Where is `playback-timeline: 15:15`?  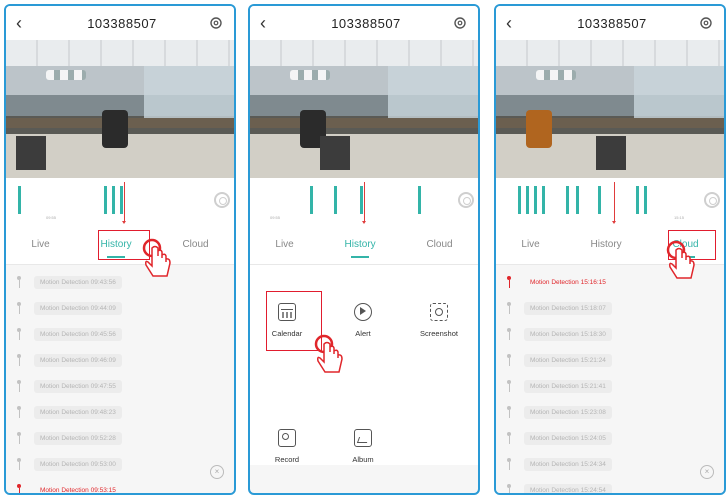
playback-timeline: 15:15 is located at coordinates (610, 201).